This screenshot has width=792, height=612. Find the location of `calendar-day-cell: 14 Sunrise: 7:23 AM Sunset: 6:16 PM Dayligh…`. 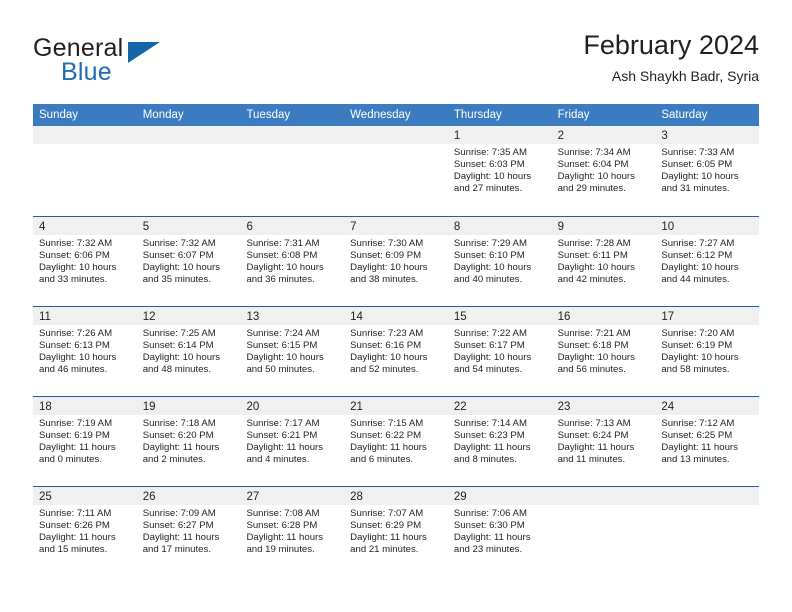

calendar-day-cell: 14 Sunrise: 7:23 AM Sunset: 6:16 PM Dayligh… is located at coordinates (396, 351).